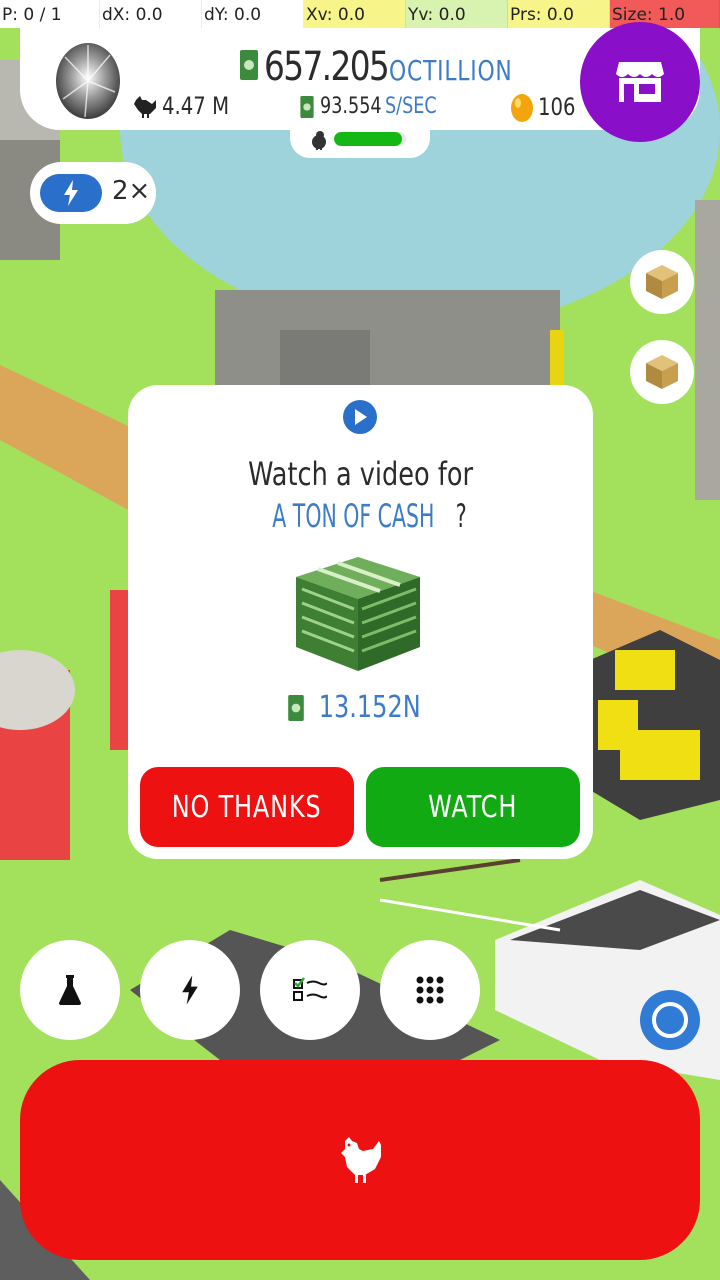 Image resolution: width=720 pixels, height=1280 pixels. I want to click on debug-pointer-count: P: 0 / 1, so click(50, 14).